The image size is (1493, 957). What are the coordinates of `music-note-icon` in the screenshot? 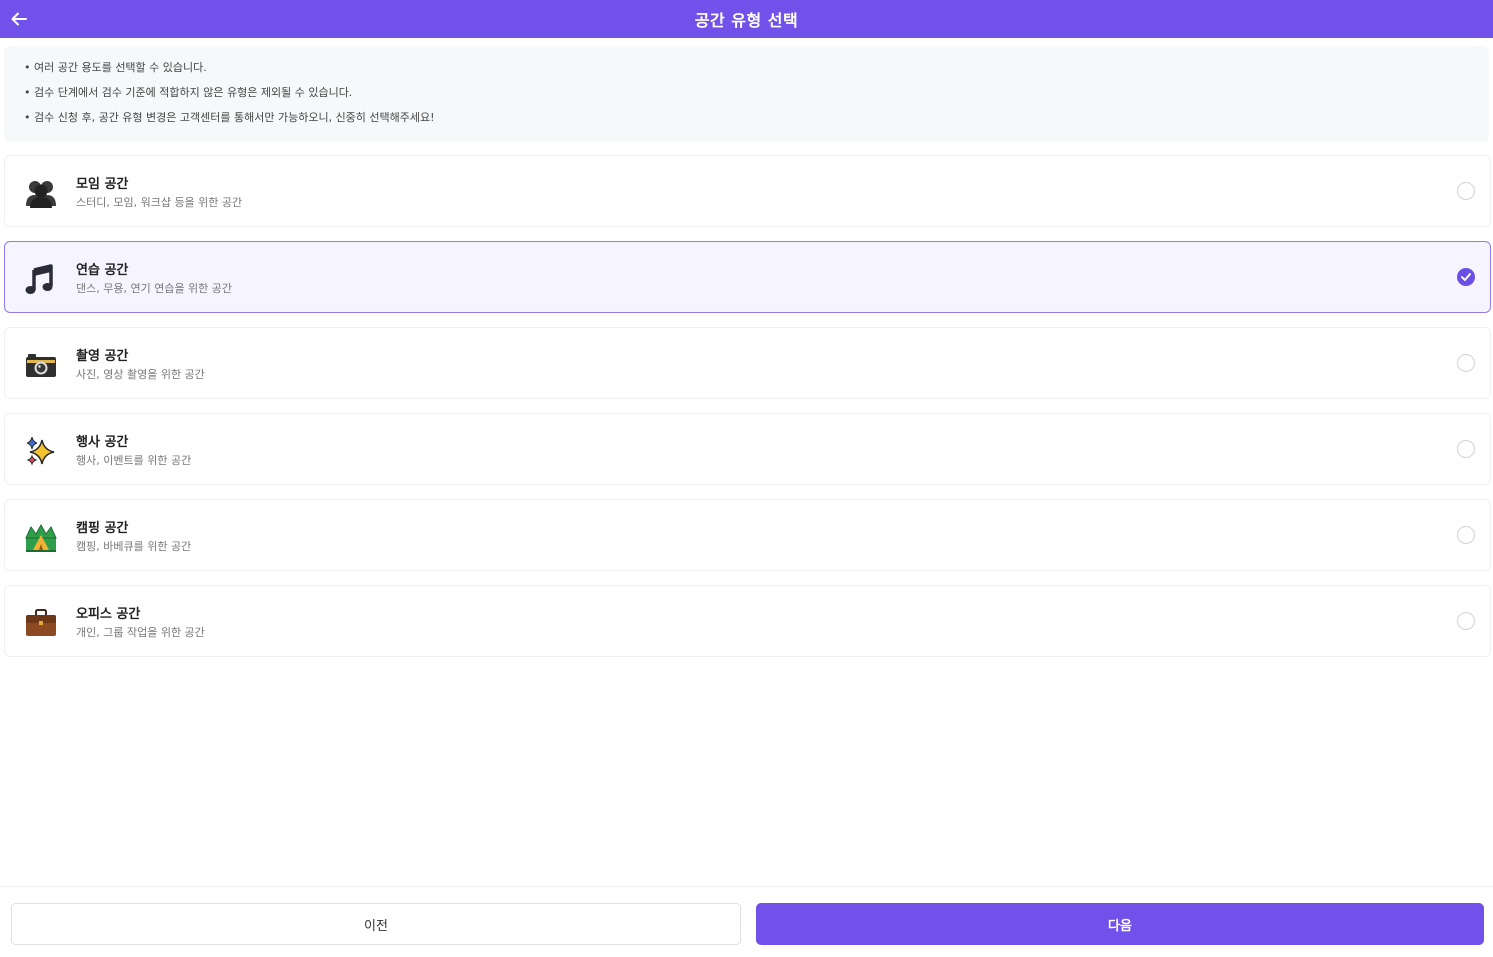 It's located at (39, 279).